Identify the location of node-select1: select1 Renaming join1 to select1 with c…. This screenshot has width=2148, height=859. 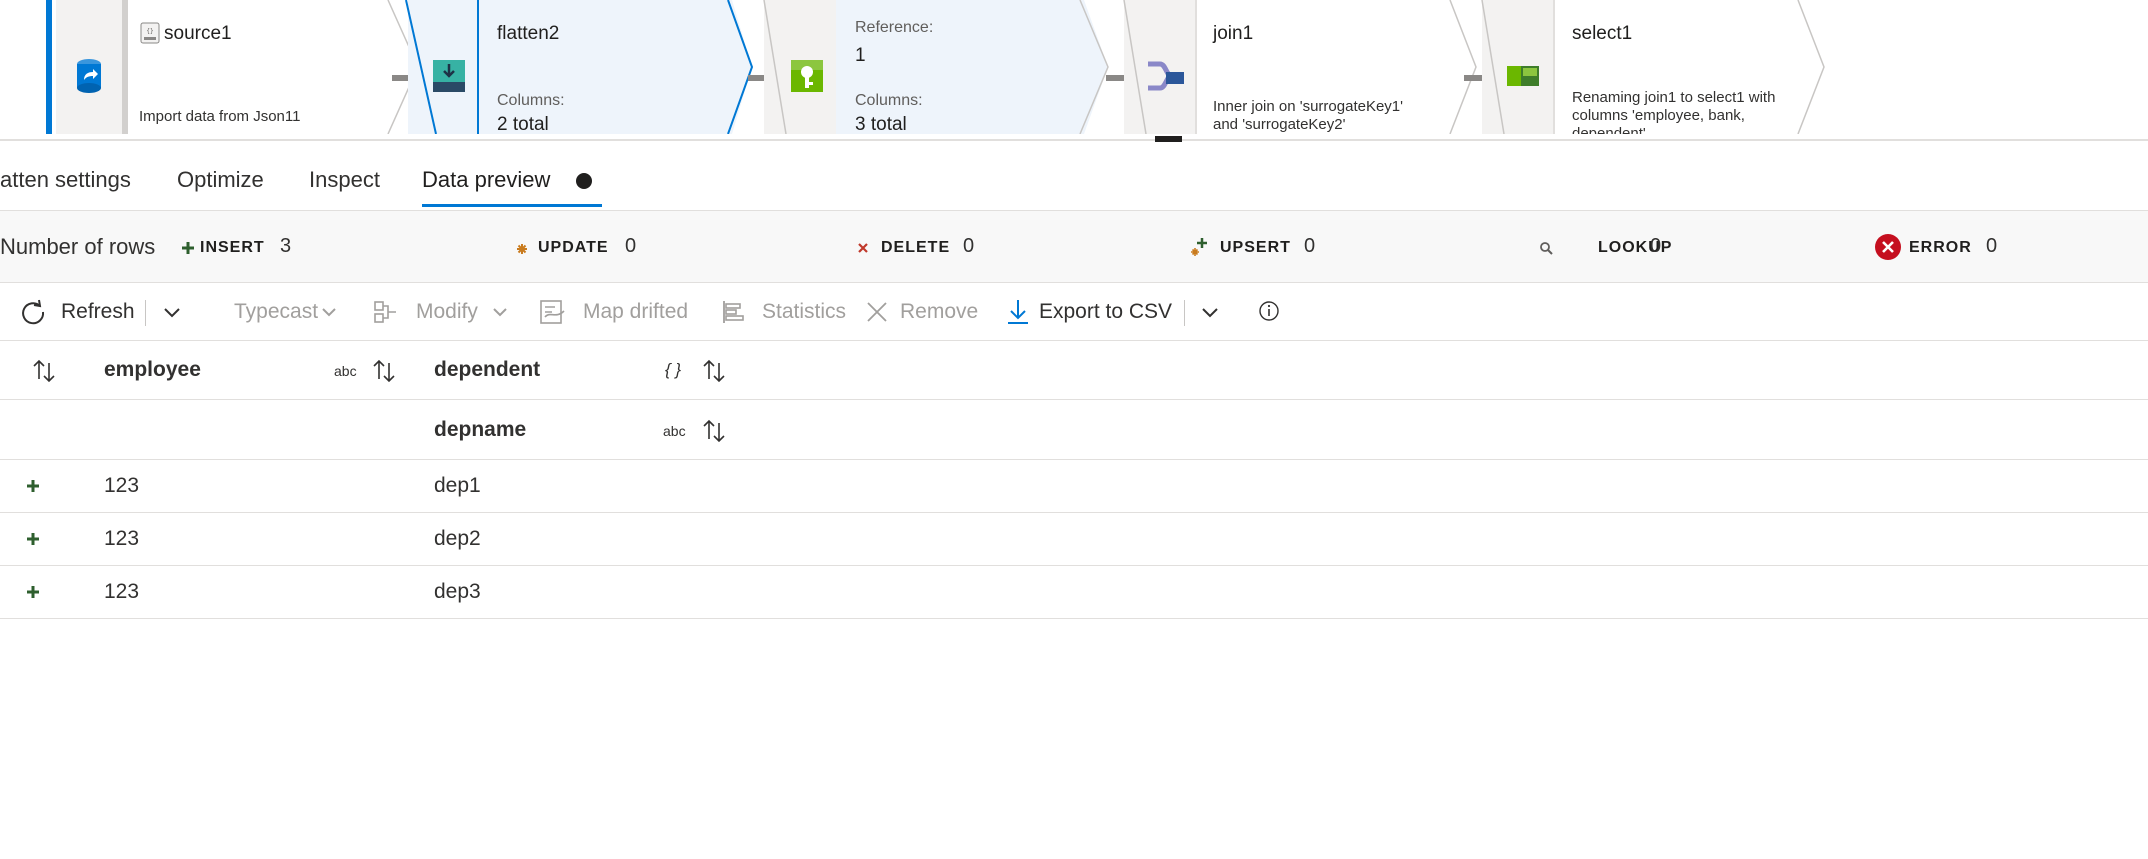
(1671, 67).